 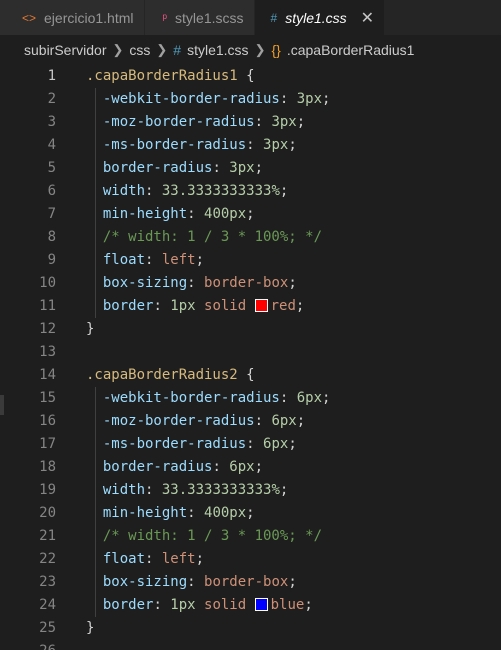 What do you see at coordinates (51, 76) in the screenshot?
I see `line-number: 1` at bounding box center [51, 76].